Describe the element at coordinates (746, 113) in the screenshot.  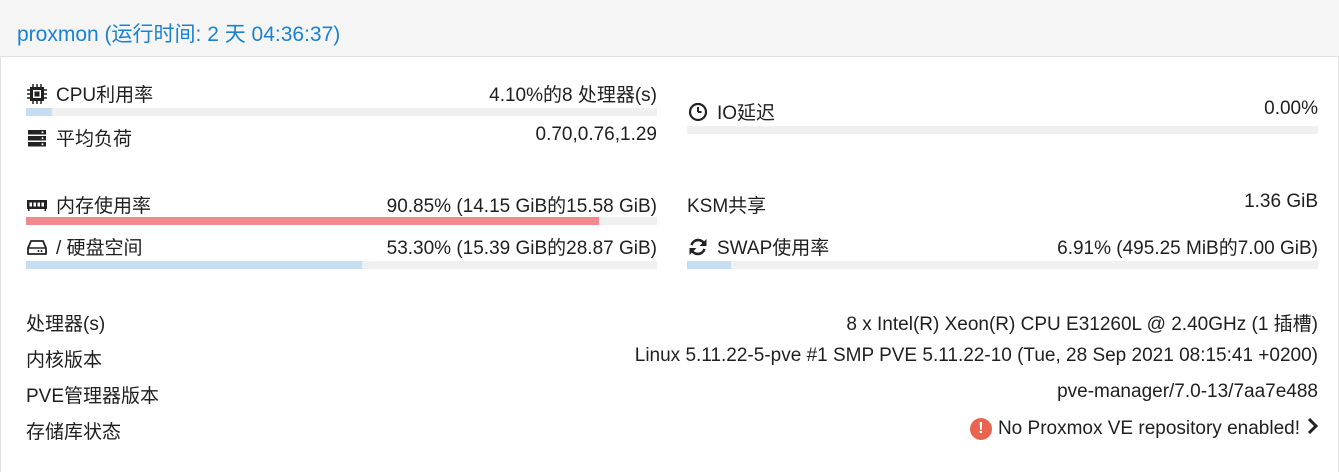
I see `io-delay-label: IO延迟` at that location.